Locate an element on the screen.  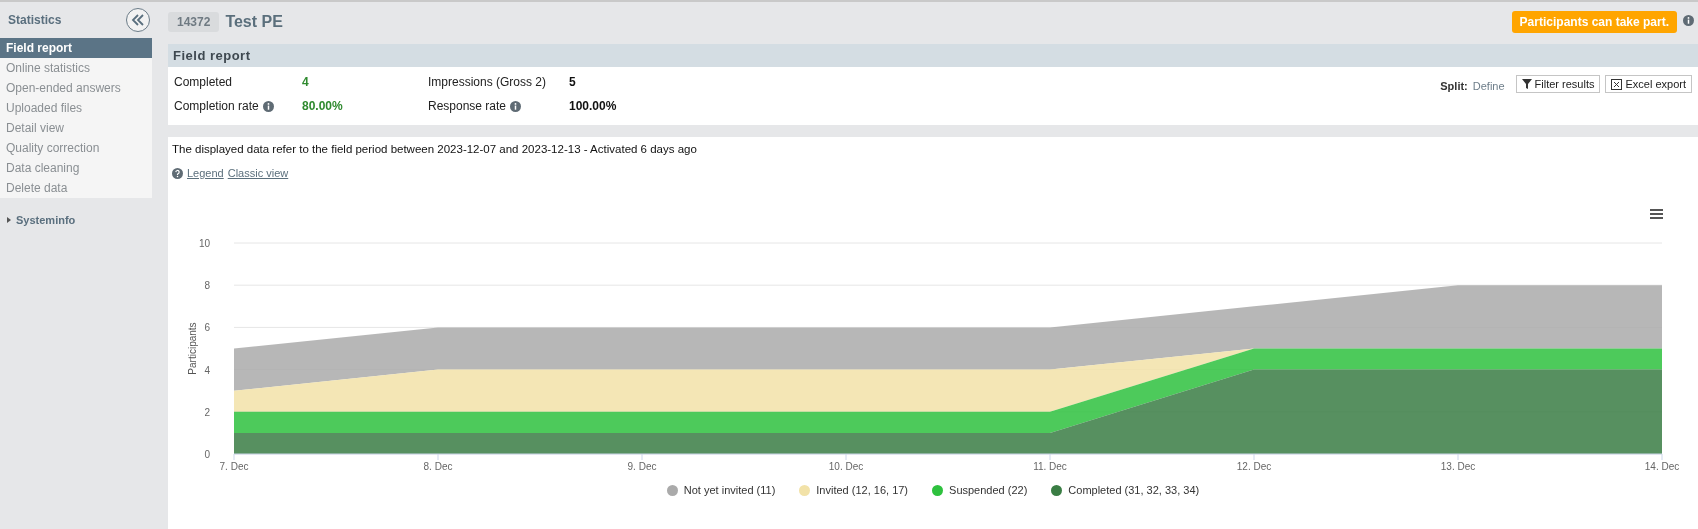
sidebar-item: Delete data is located at coordinates (76, 188).